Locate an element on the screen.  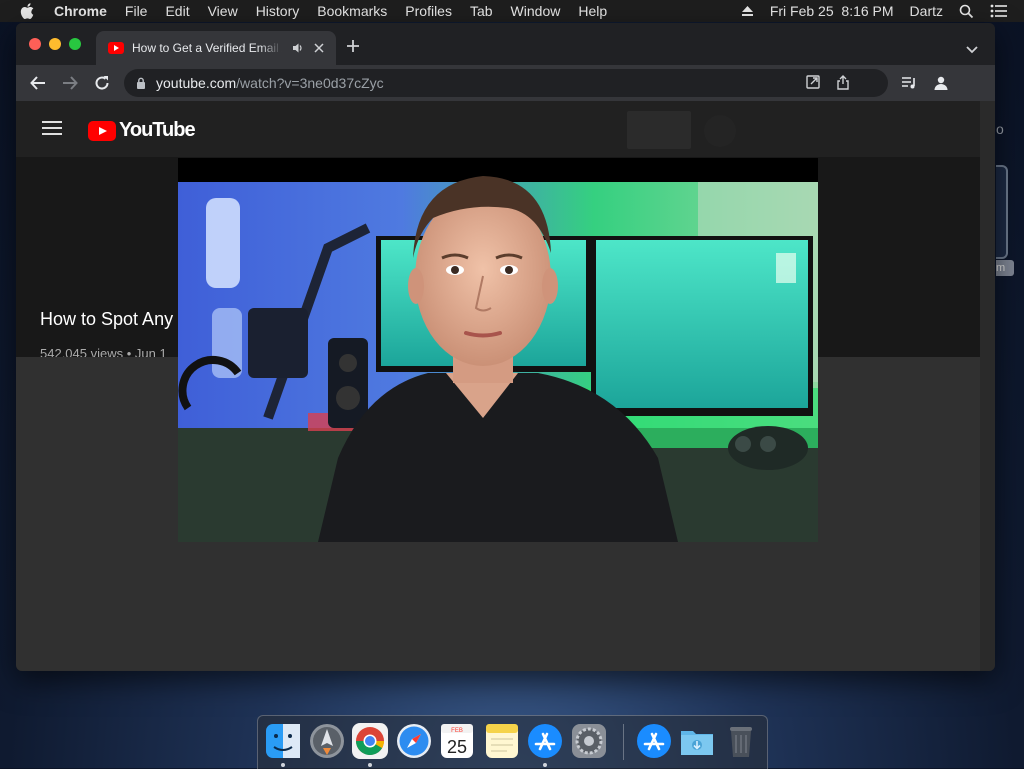
youtube-header: YouTube is located at coordinates (498, 129).